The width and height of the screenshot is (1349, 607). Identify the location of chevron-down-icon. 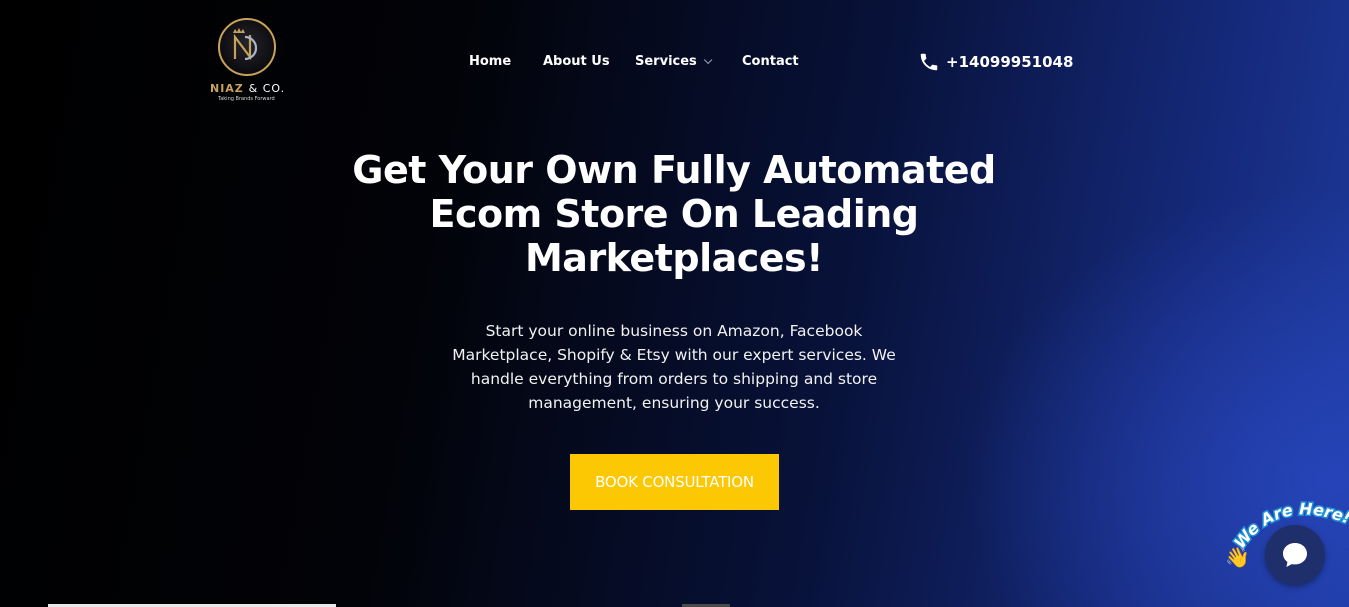
(708, 60).